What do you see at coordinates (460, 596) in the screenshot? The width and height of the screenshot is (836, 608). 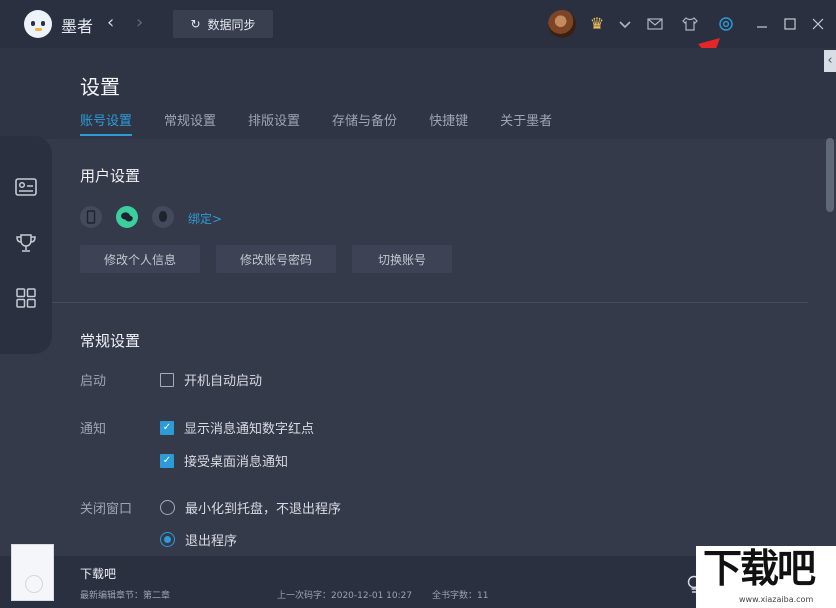 I see `total-words: 全书字数：11` at bounding box center [460, 596].